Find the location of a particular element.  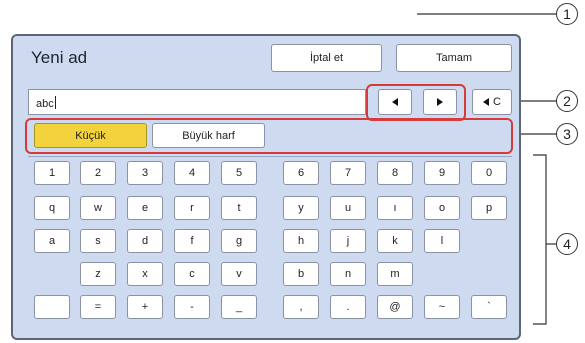

callout-1: 1 is located at coordinates (567, 14).